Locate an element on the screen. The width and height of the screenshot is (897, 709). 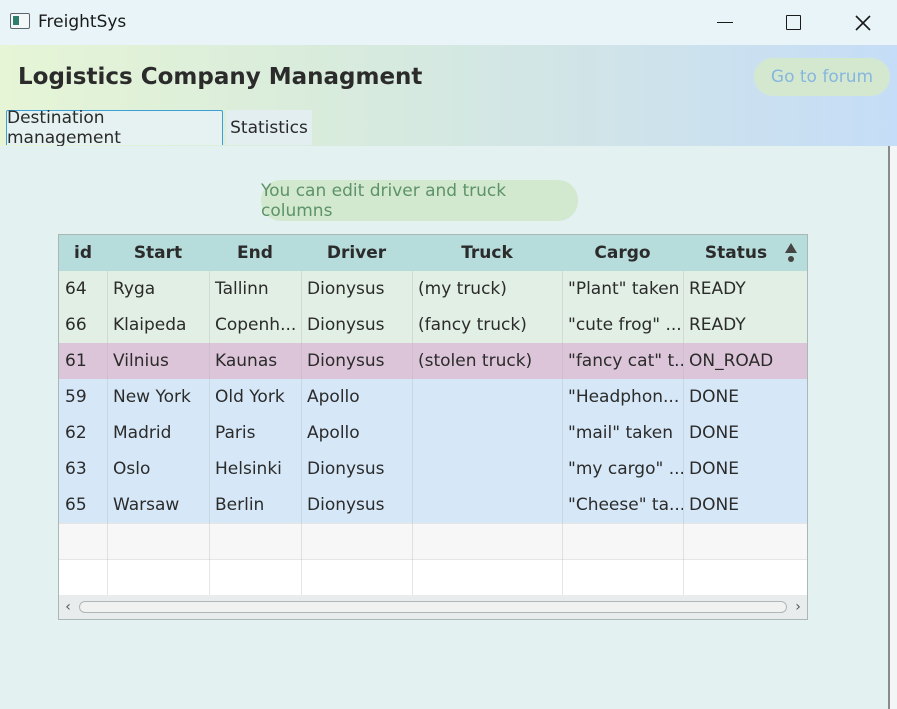
tab-statistics: Statistics is located at coordinates (269, 127).